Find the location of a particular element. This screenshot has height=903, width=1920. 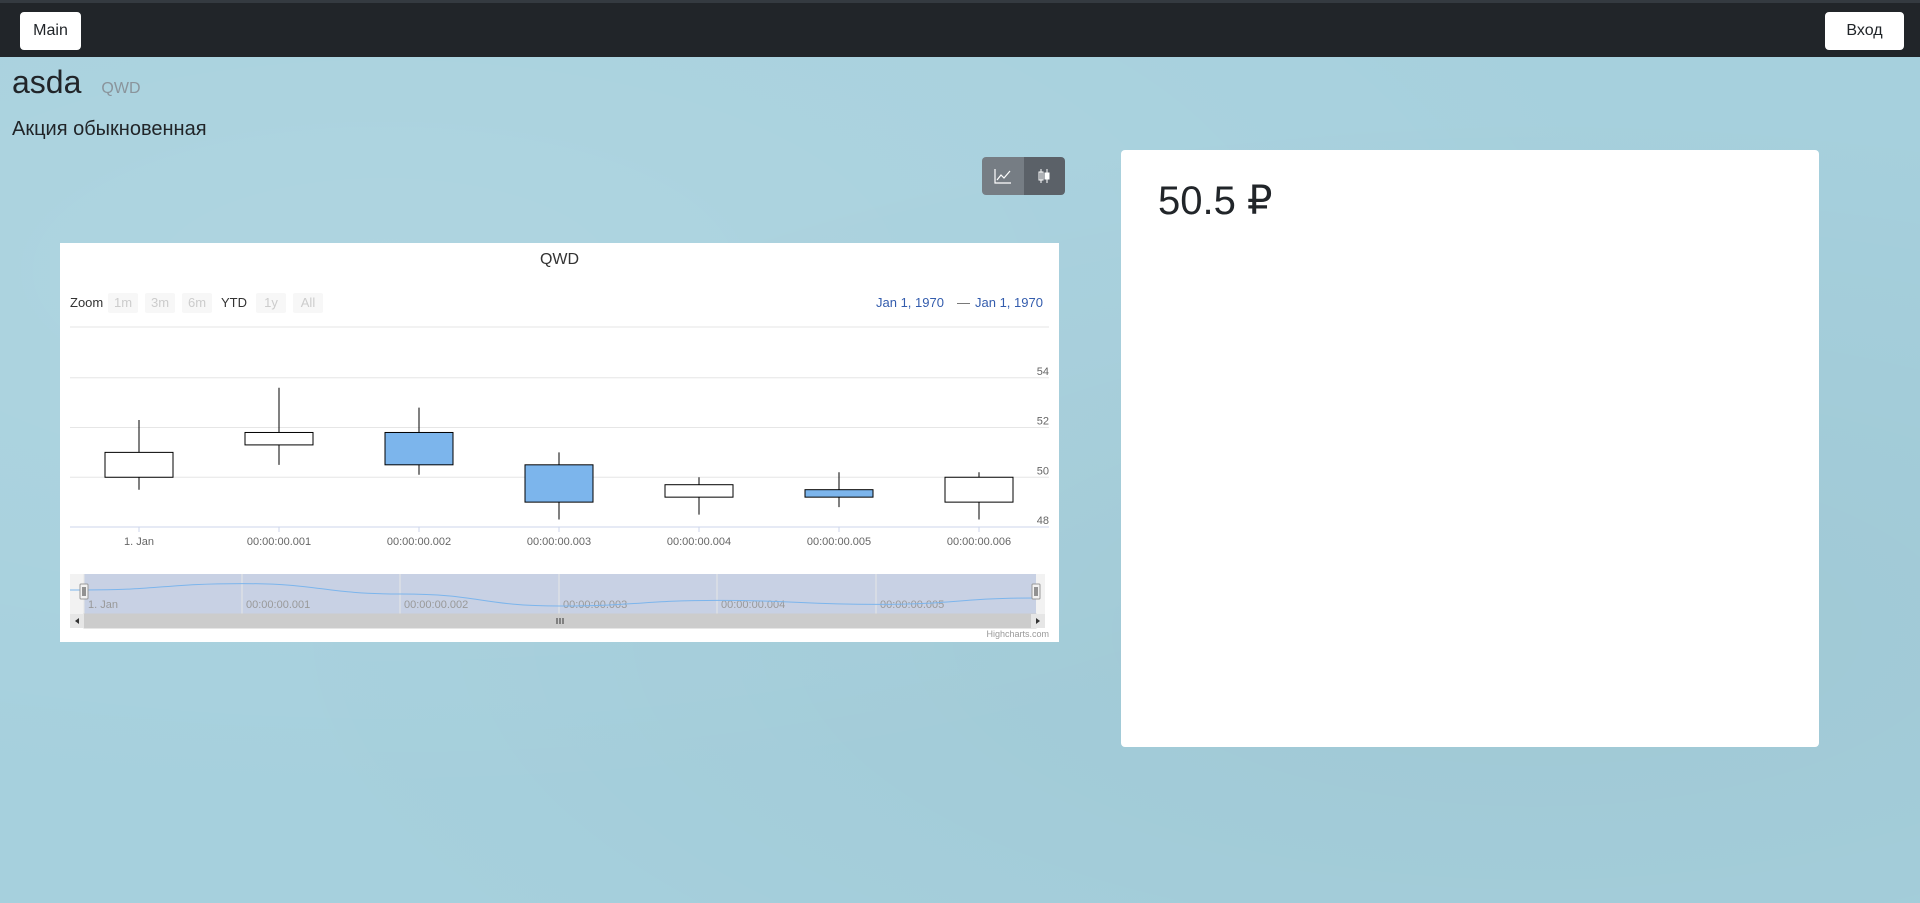

line-chart-icon is located at coordinates (1002, 176).